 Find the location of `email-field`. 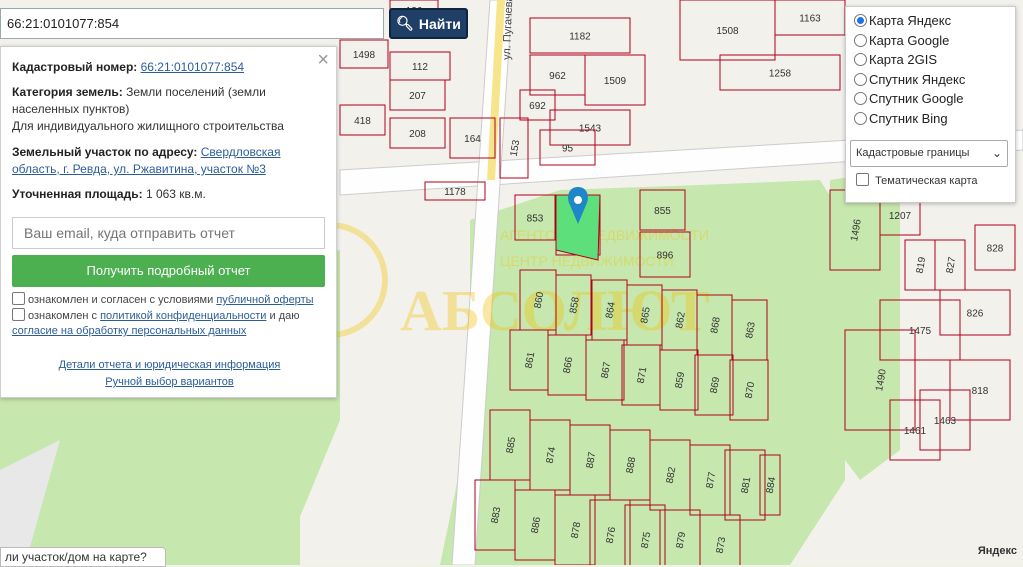

email-field is located at coordinates (168, 233).